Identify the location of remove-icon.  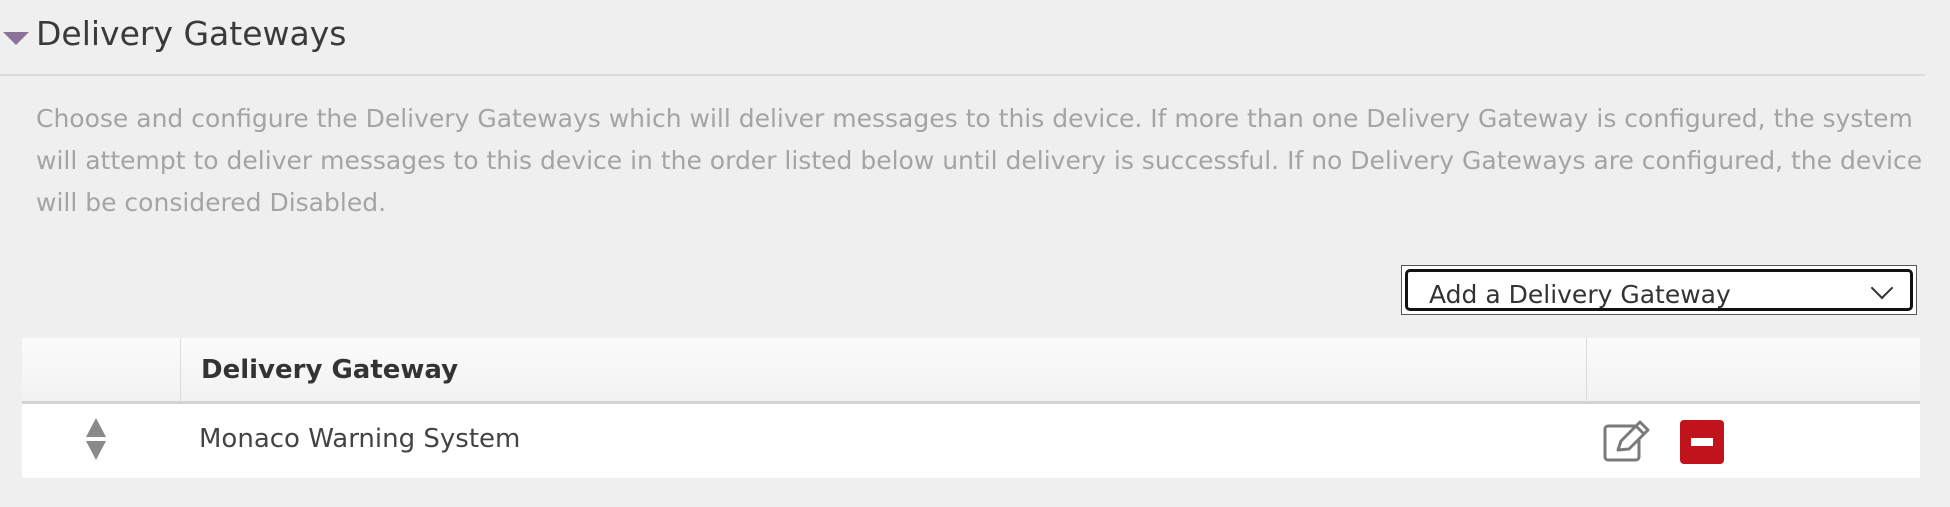
(1702, 442).